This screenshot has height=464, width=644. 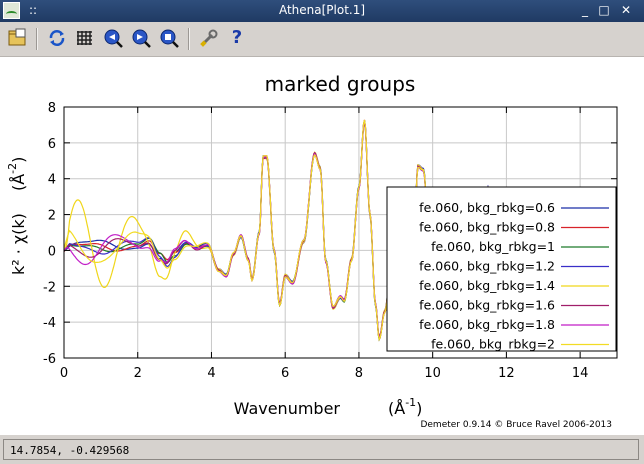 What do you see at coordinates (49, 287) in the screenshot?
I see `y-tick-label: -2` at bounding box center [49, 287].